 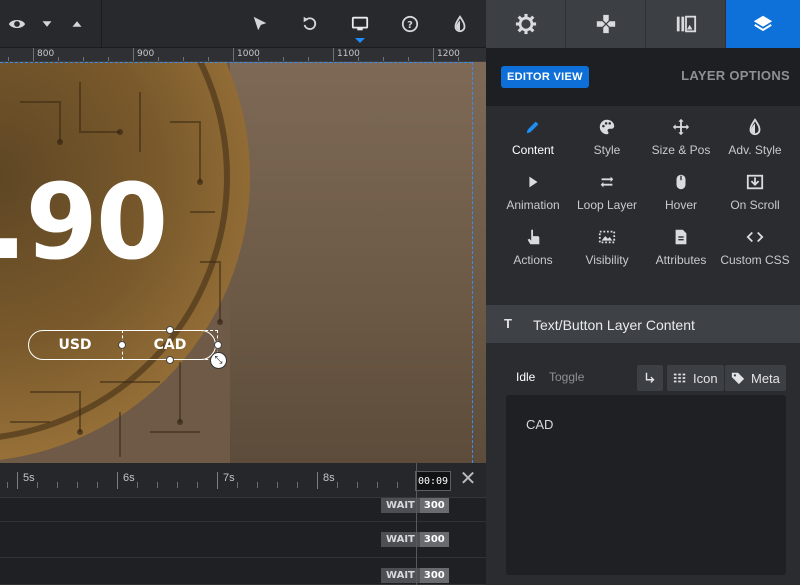 What do you see at coordinates (680, 205) in the screenshot?
I see `option-label: Hover` at bounding box center [680, 205].